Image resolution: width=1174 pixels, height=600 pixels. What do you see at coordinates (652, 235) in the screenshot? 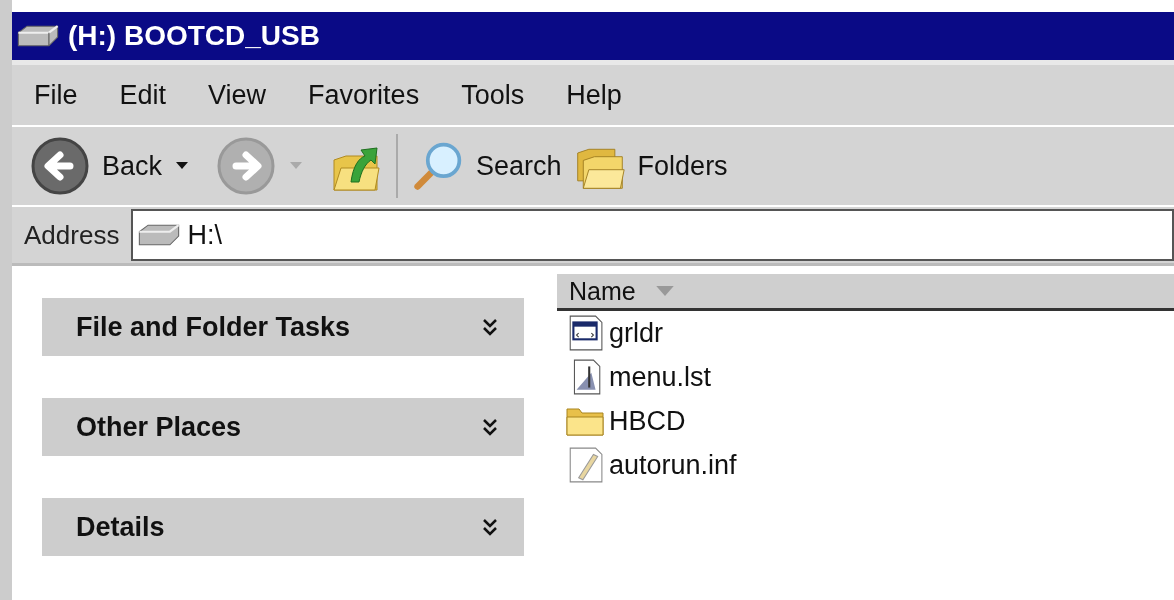
I see `address-field: H:\` at bounding box center [652, 235].